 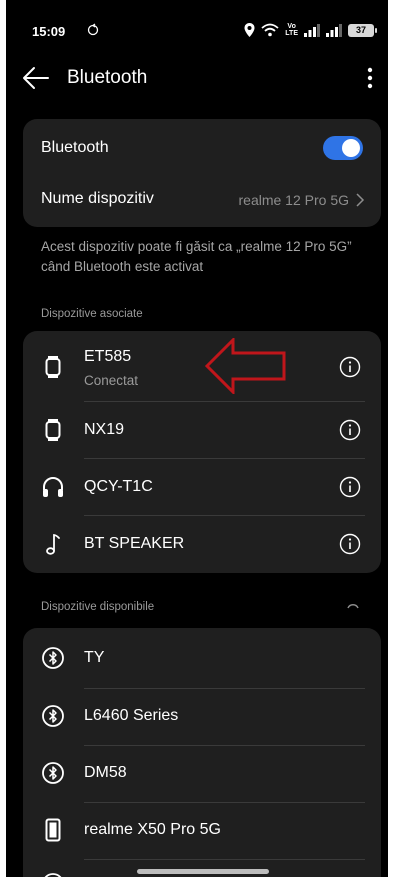 I want to click on status-bar: 15:09 Vo LTE 37, so click(x=197, y=30).